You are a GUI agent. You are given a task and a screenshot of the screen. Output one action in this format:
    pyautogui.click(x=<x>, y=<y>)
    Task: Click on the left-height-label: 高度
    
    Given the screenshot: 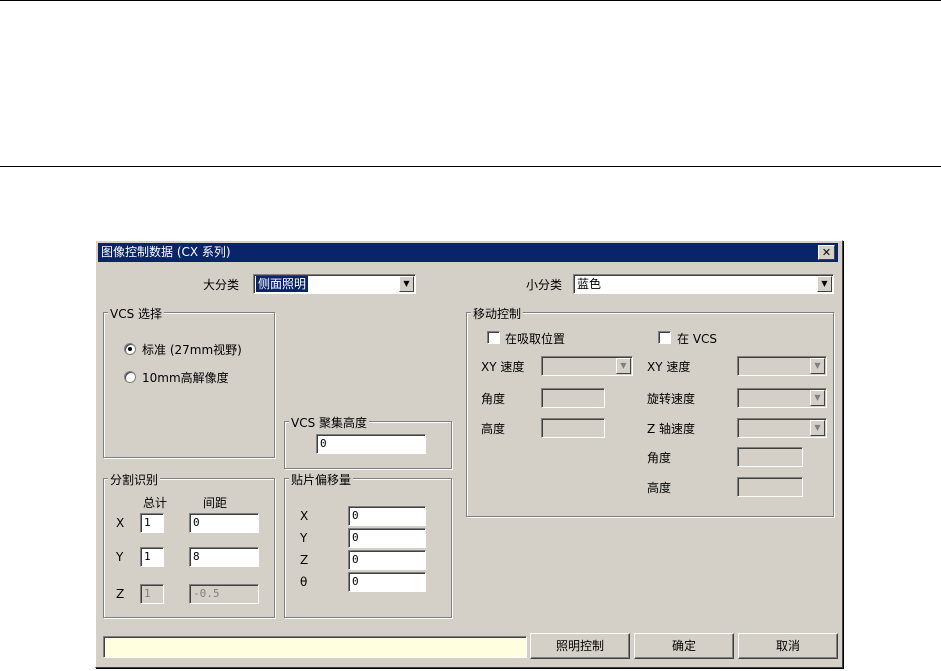 What is the action you would take?
    pyautogui.click(x=493, y=429)
    